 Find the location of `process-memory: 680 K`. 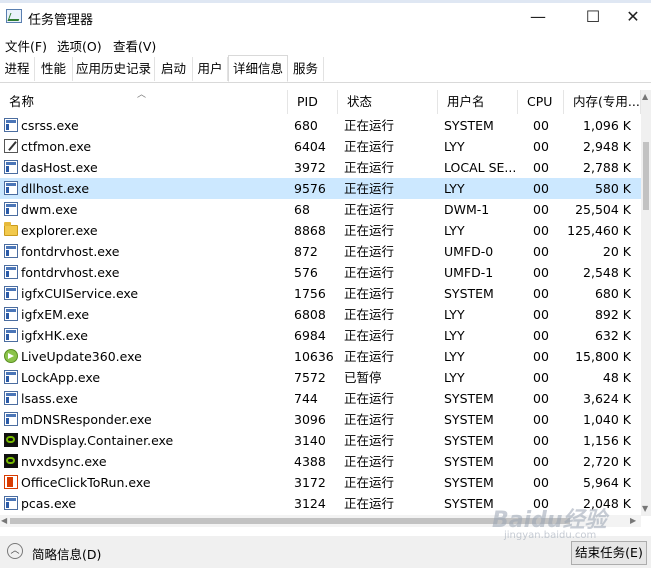

process-memory: 680 K is located at coordinates (612, 293).